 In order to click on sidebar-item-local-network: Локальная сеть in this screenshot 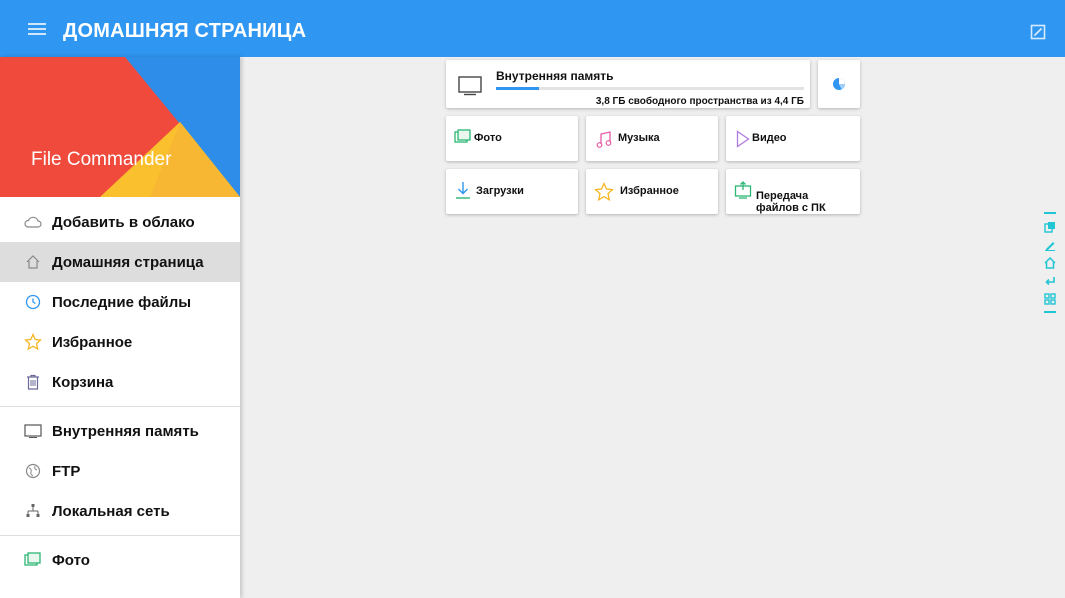, I will do `click(120, 511)`.